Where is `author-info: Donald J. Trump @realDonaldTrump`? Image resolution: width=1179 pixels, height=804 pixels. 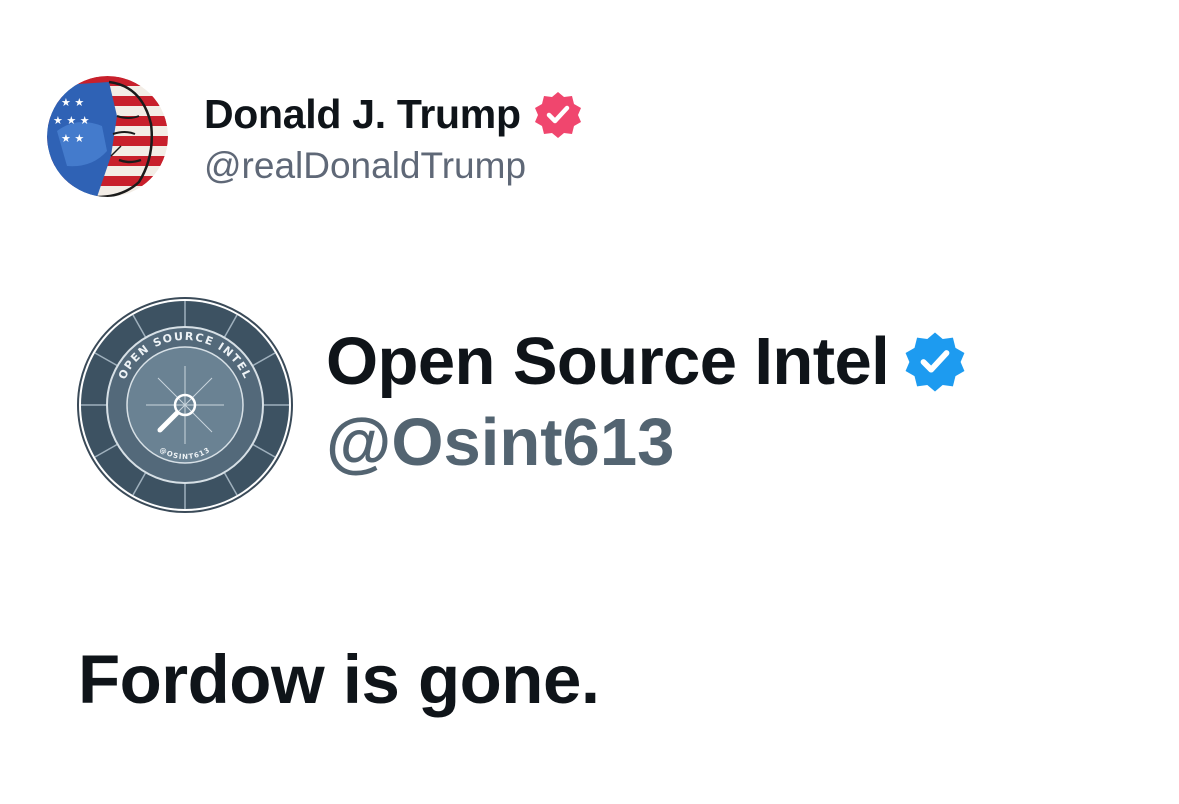 author-info: Donald J. Trump @realDonaldTrump is located at coordinates (393, 137).